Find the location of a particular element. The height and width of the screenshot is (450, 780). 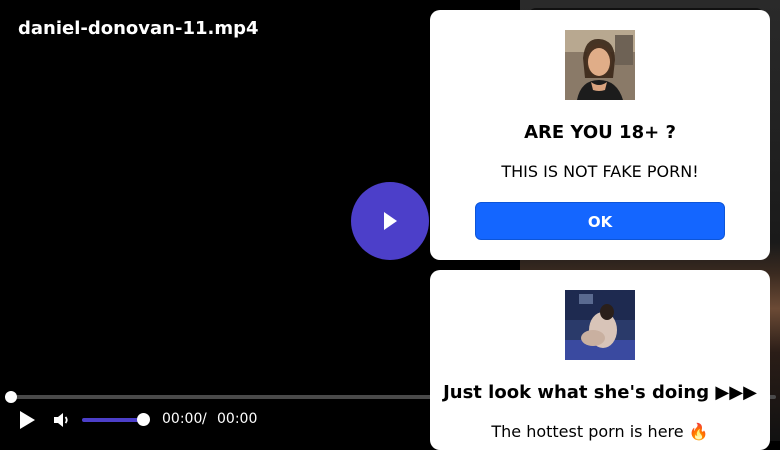

volume-handle is located at coordinates (143, 419).